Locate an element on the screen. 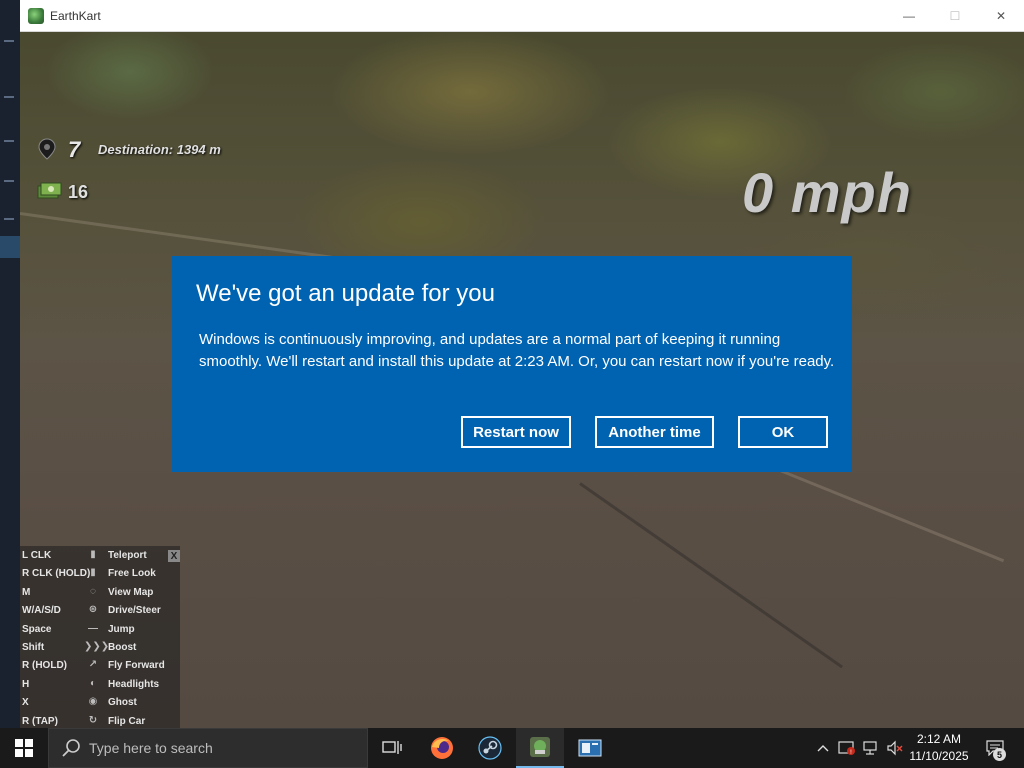  help-action: Headlights is located at coordinates (134, 684).